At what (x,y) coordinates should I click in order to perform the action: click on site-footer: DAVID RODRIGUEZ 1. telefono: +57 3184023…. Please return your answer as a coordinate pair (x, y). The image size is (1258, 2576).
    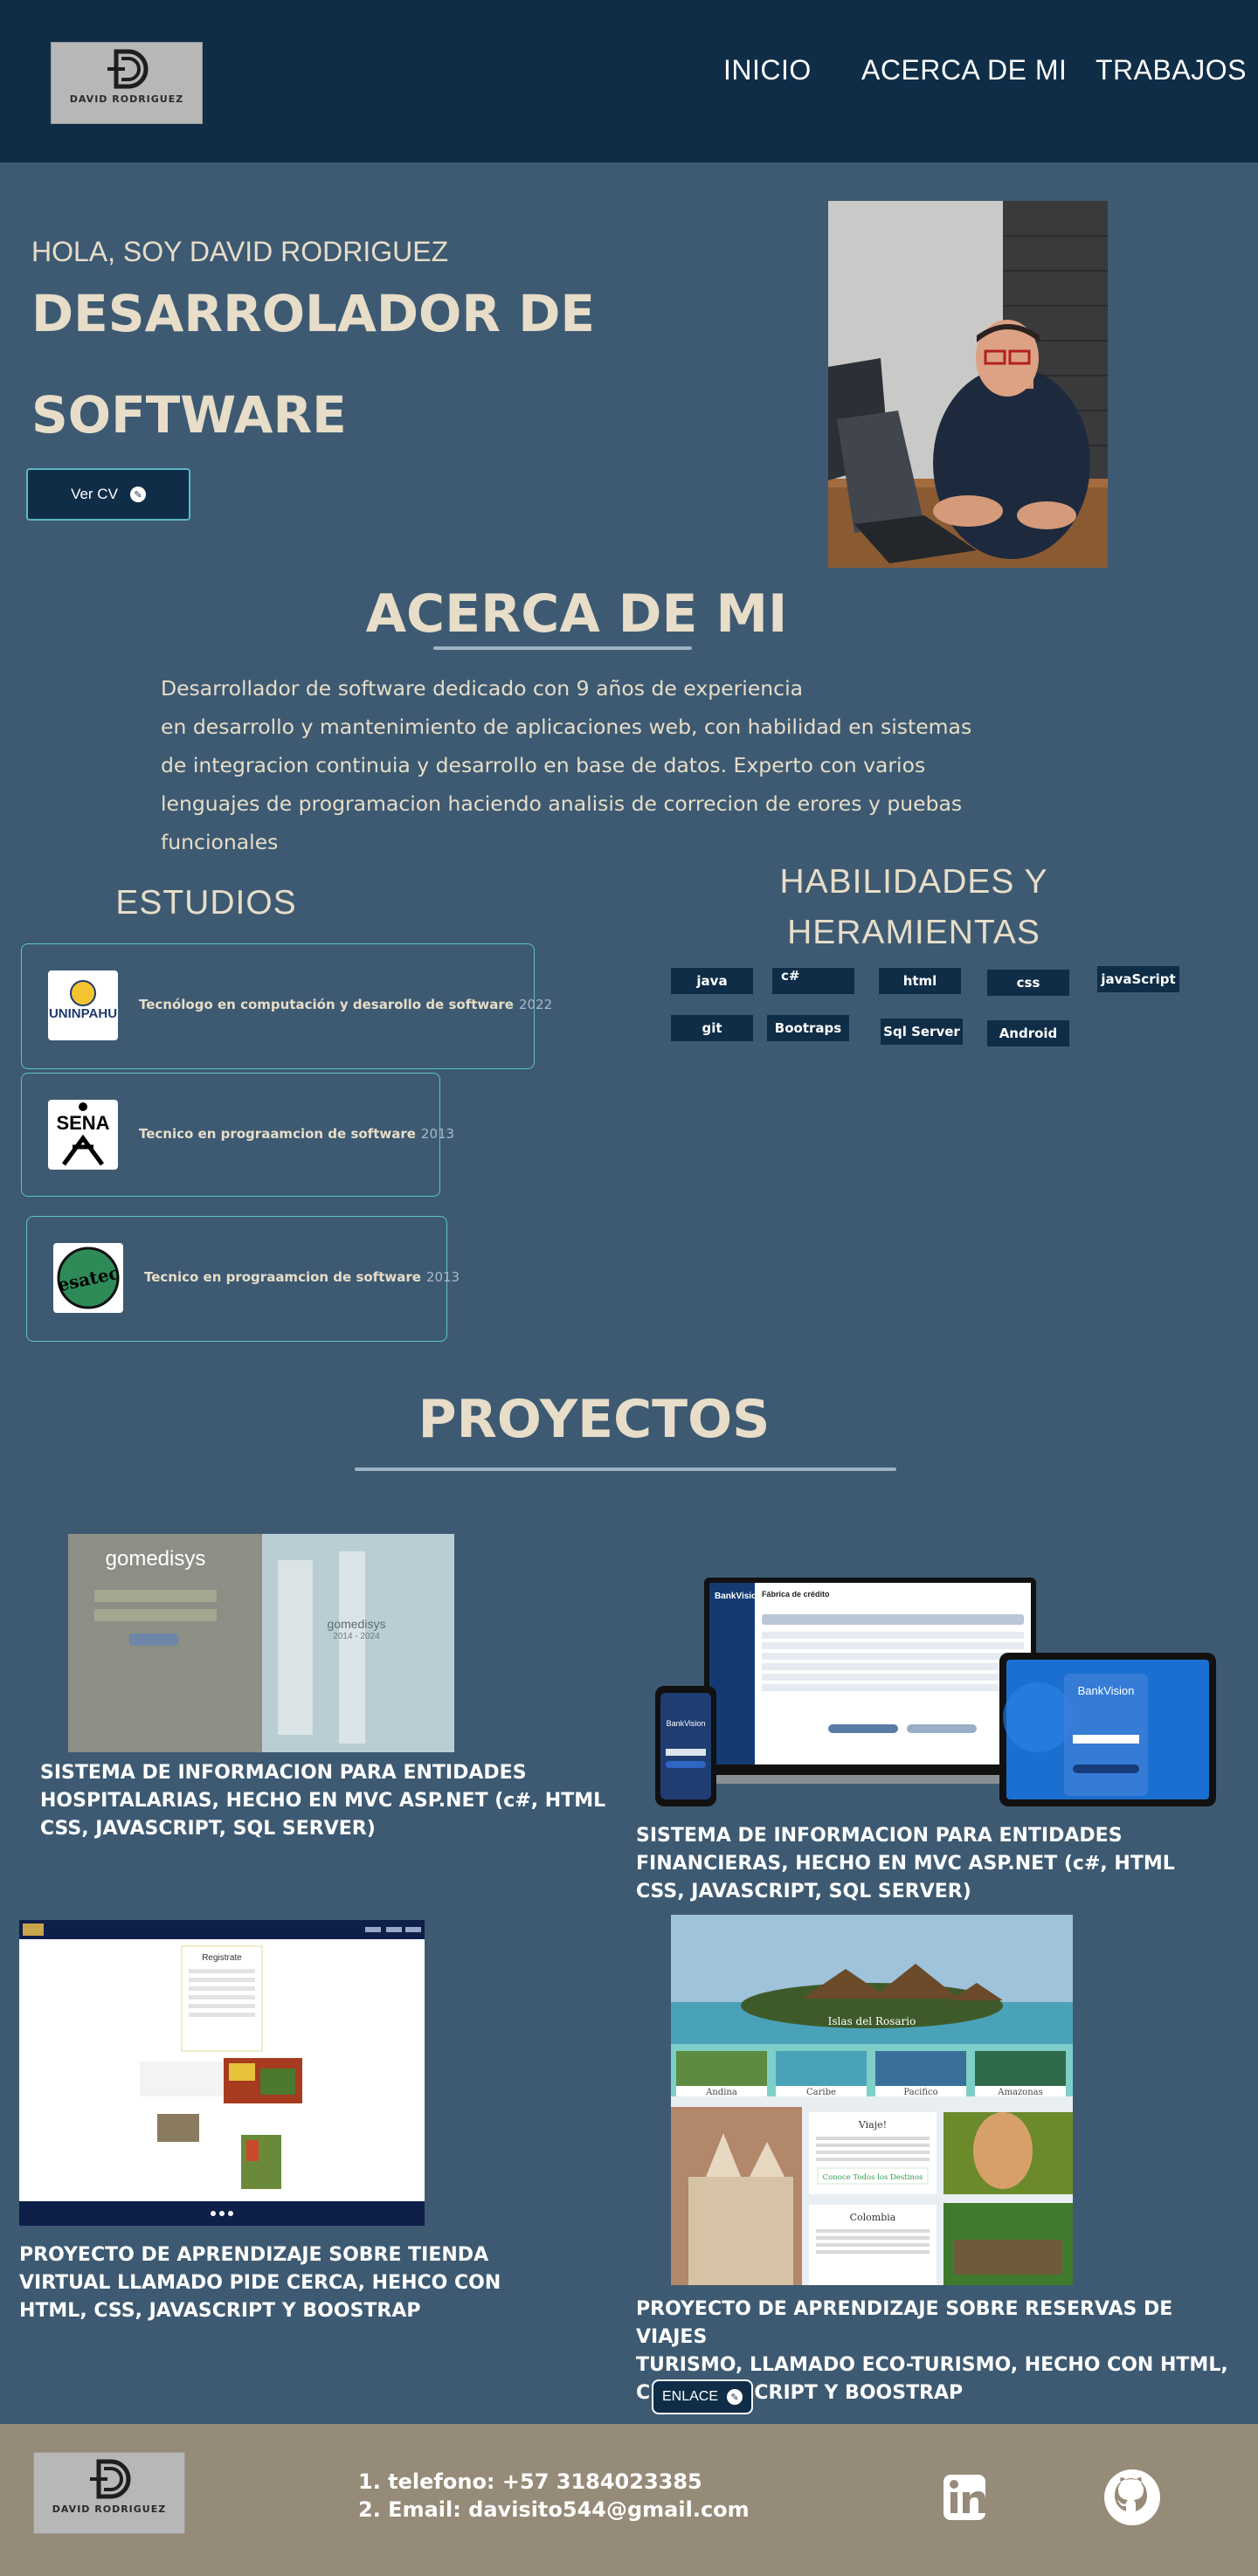
    Looking at the image, I should click on (629, 2500).